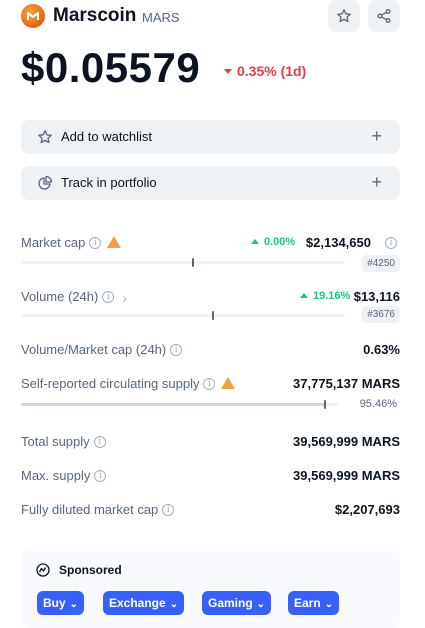  Describe the element at coordinates (193, 262) in the screenshot. I see `market-cap-bar-marker` at that location.